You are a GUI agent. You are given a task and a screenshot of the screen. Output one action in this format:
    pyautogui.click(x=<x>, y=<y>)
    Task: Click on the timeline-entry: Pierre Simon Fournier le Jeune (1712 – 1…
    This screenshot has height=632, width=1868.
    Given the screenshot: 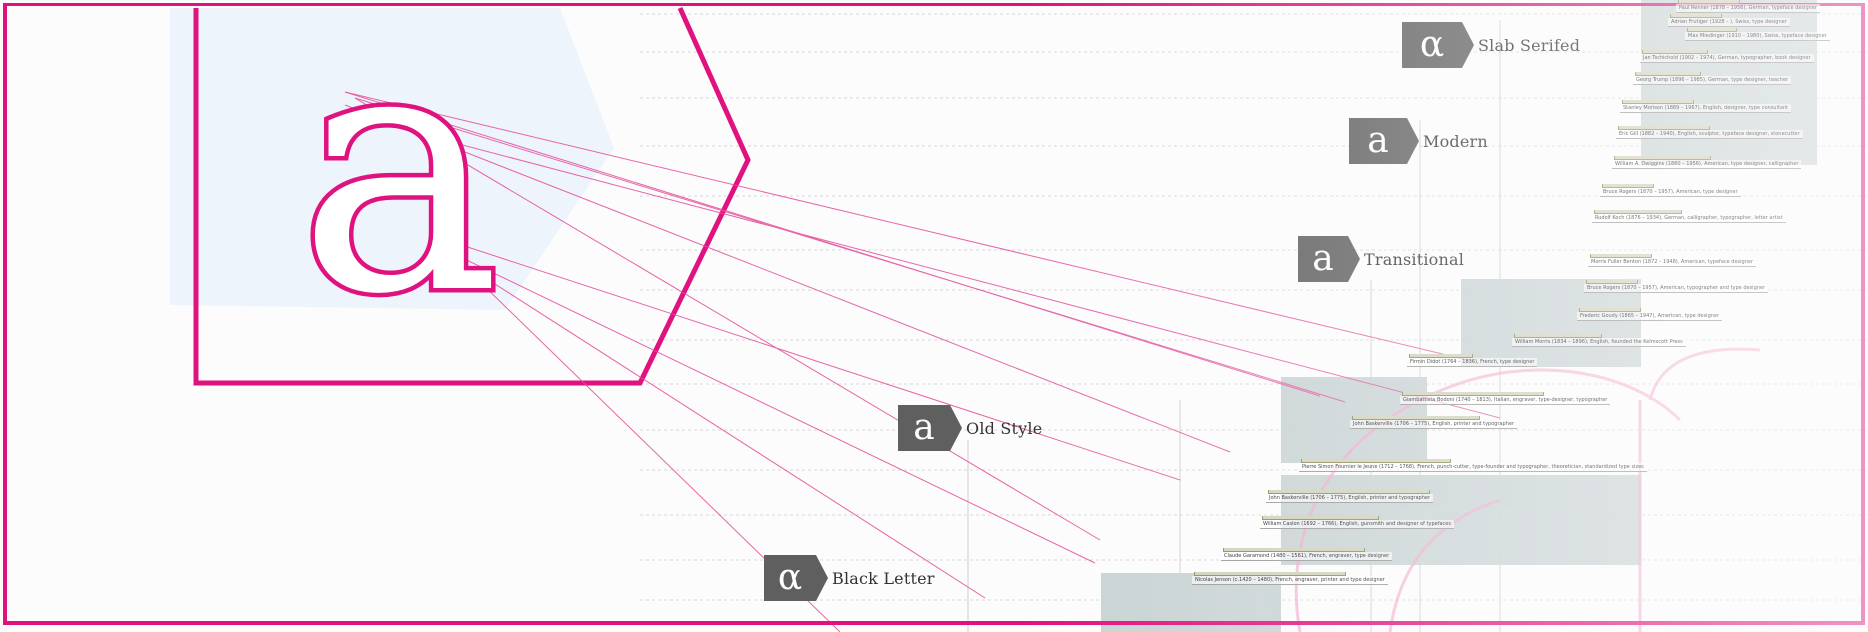 What is the action you would take?
    pyautogui.click(x=1473, y=465)
    